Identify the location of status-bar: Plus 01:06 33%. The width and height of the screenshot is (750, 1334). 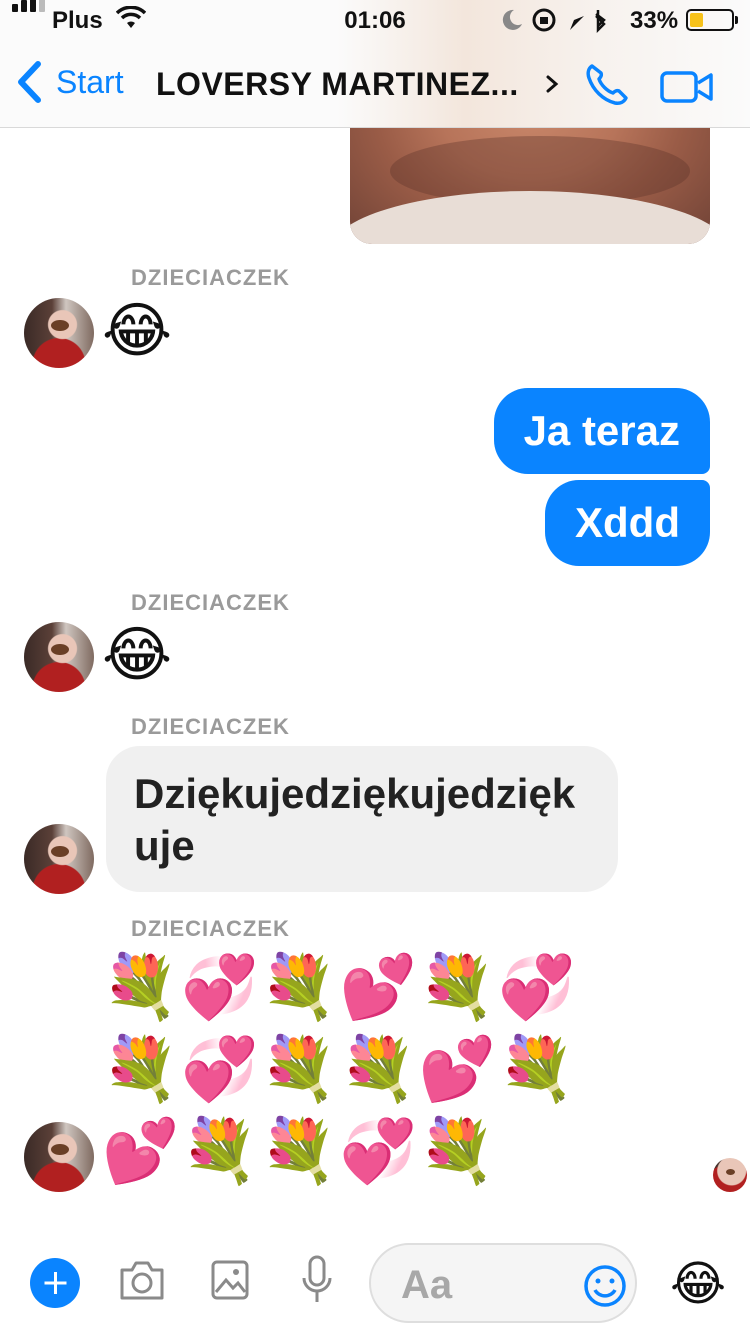
(375, 20).